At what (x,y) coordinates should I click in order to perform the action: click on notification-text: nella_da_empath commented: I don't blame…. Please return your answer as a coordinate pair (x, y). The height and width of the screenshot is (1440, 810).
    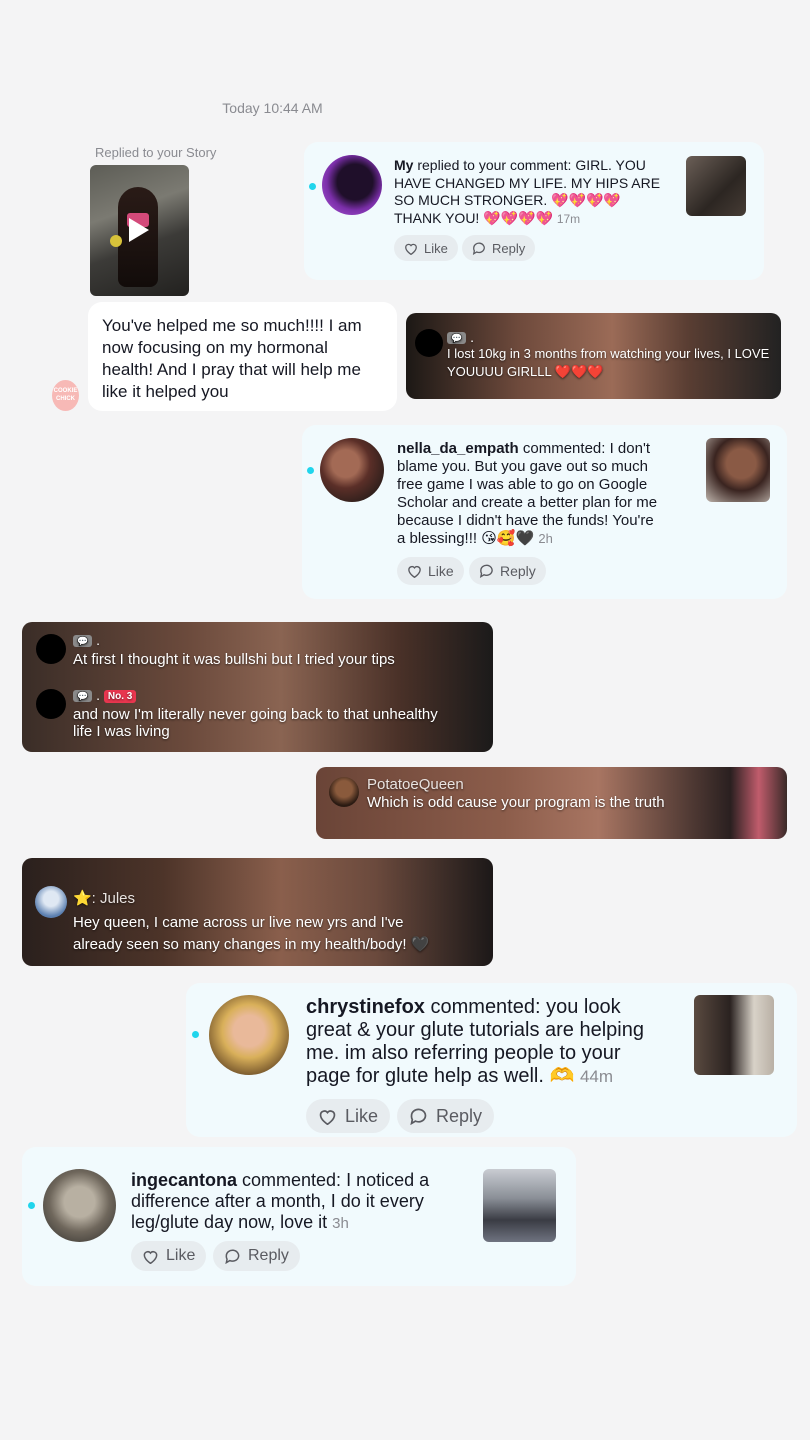
    Looking at the image, I should click on (527, 493).